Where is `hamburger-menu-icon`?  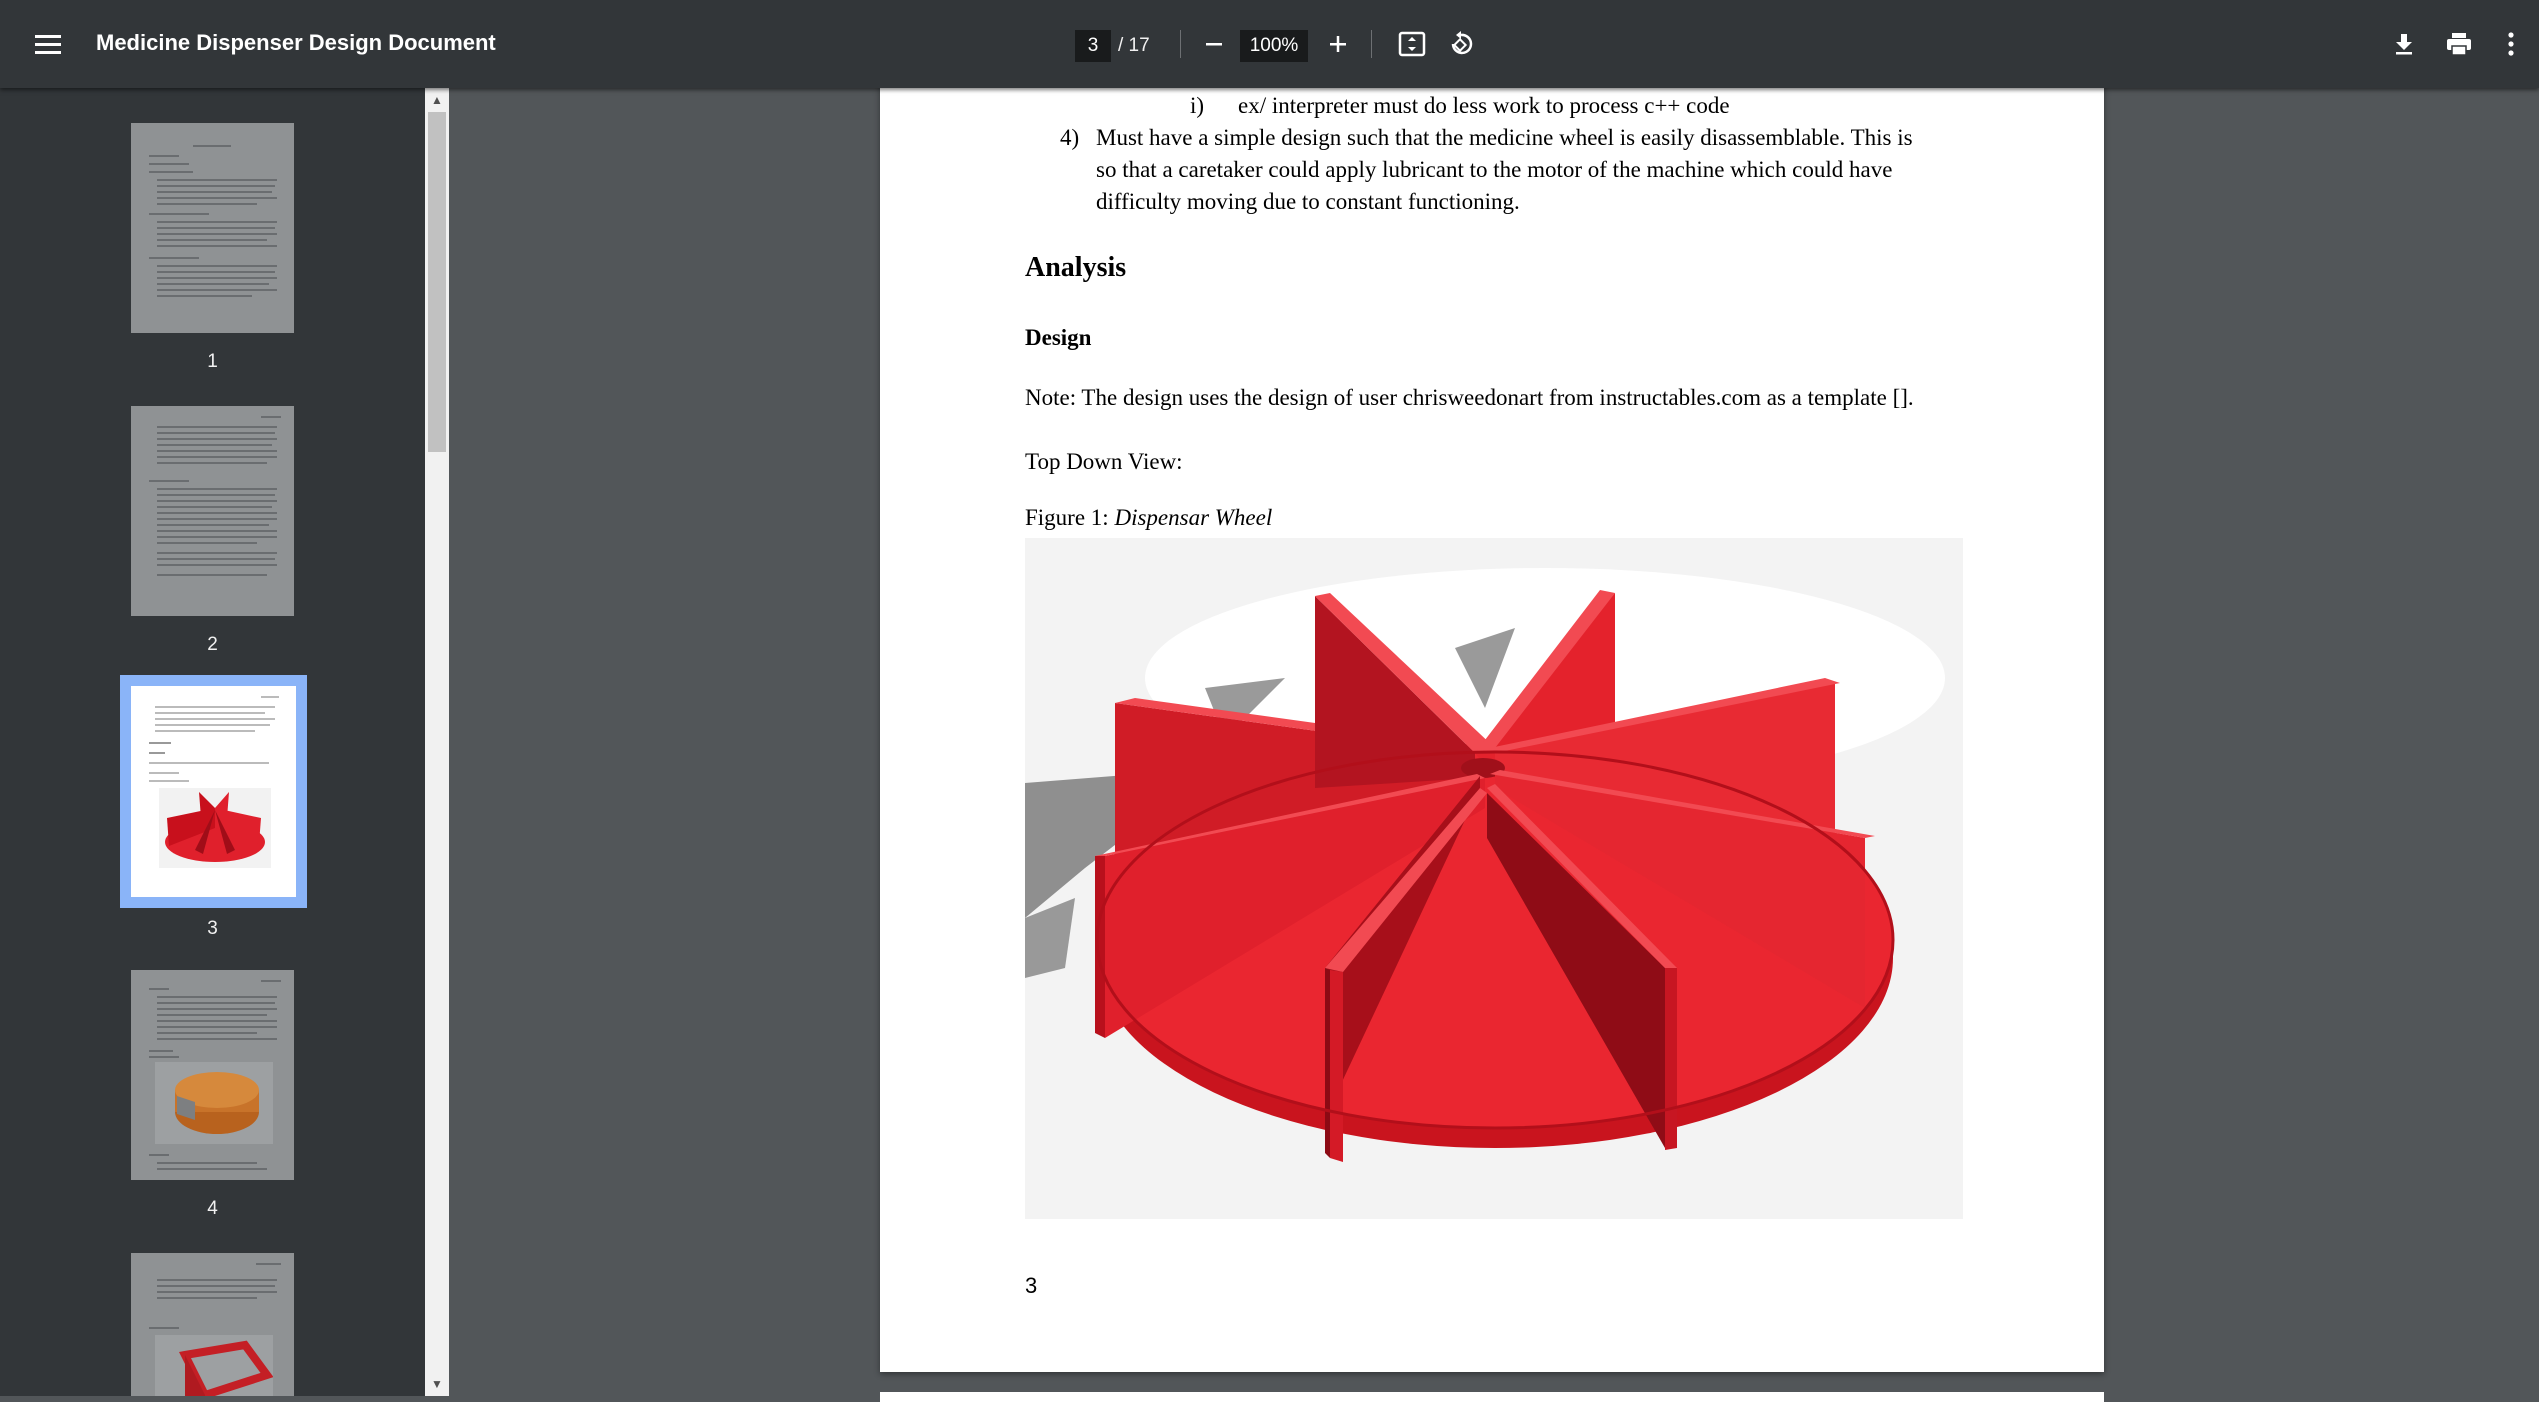 hamburger-menu-icon is located at coordinates (48, 44).